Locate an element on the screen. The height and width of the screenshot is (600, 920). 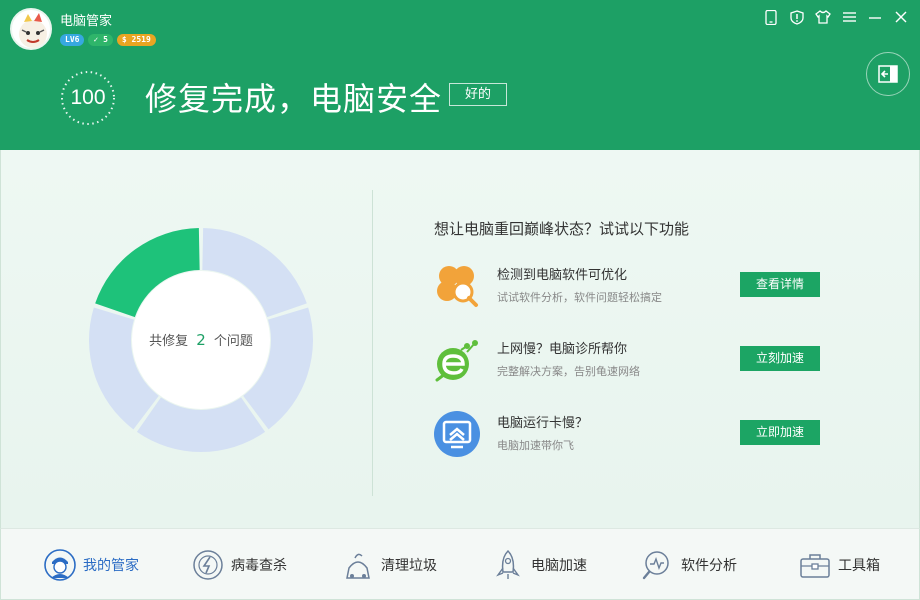
nav-label: 清理垃圾 is located at coordinates (409, 566).